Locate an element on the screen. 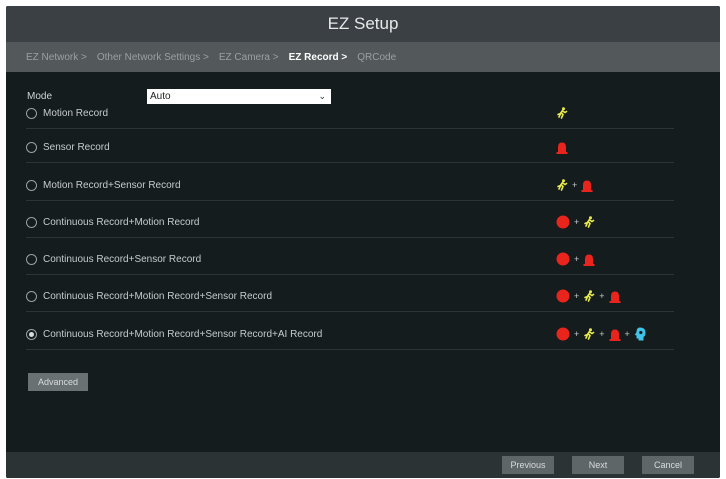 The image size is (726, 479). record-option-label: Continuous Record+Motion Record is located at coordinates (121, 222).